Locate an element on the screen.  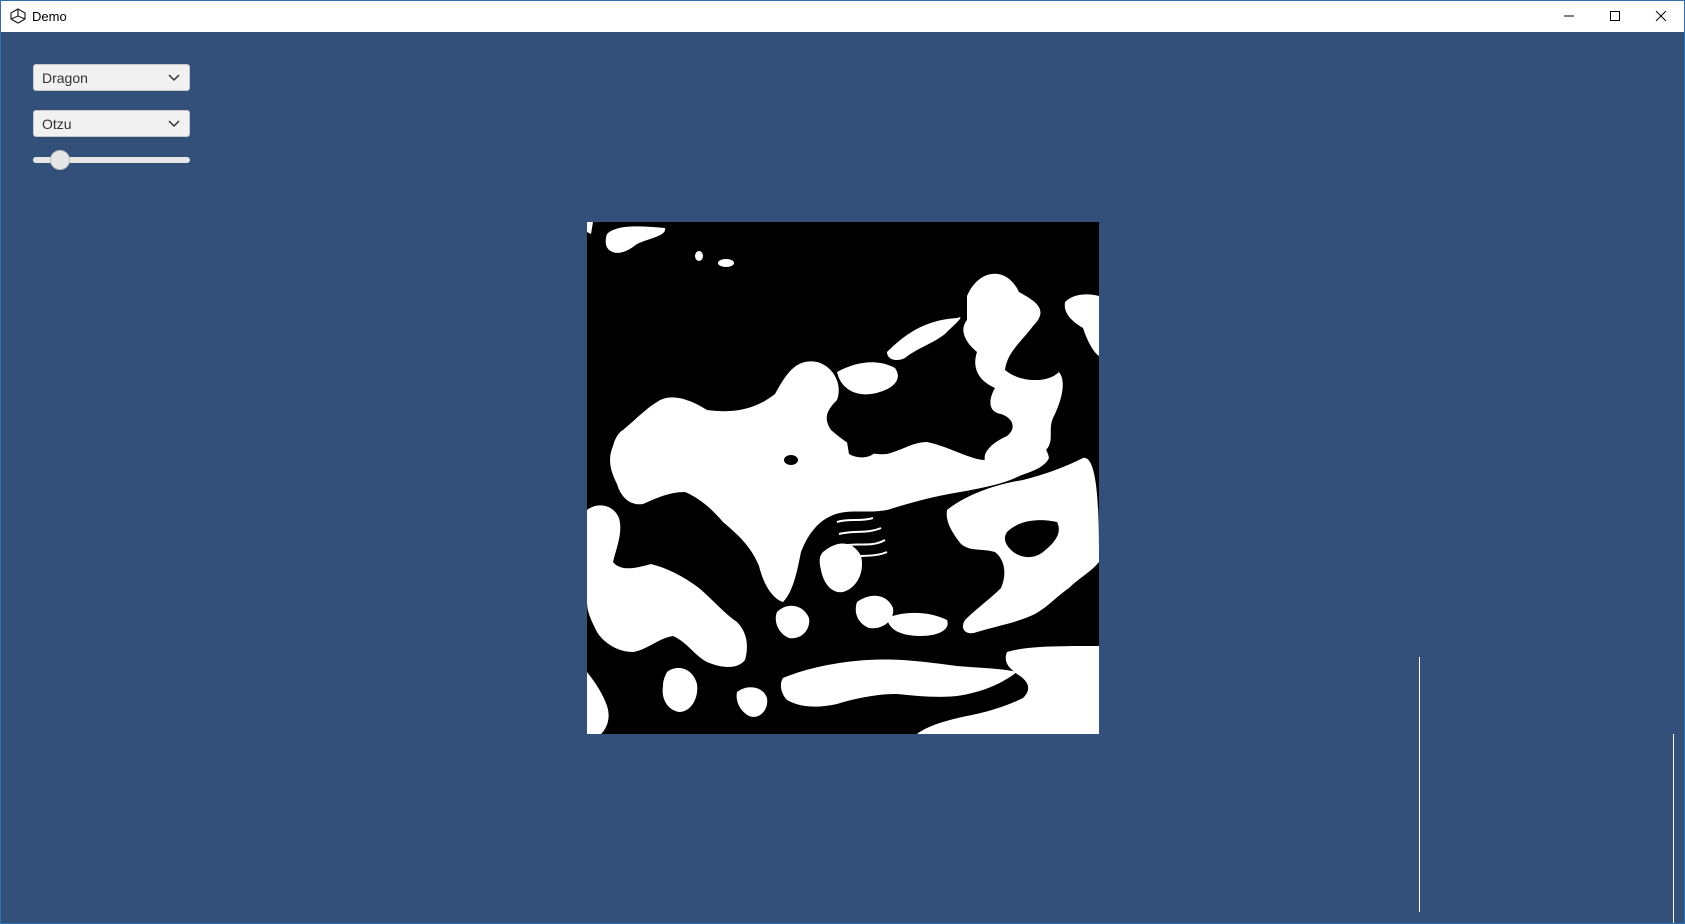
minimize-icon is located at coordinates (1569, 16).